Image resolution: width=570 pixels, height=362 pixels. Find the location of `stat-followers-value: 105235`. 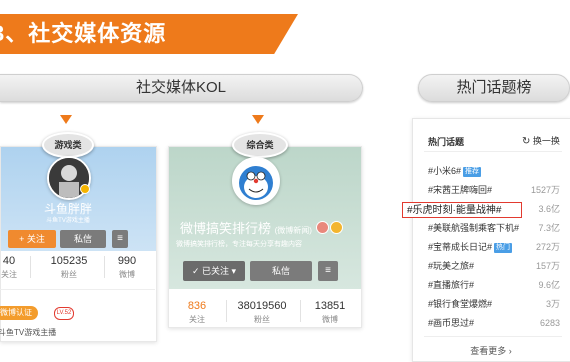

stat-followers-value: 105235 is located at coordinates (69, 261).